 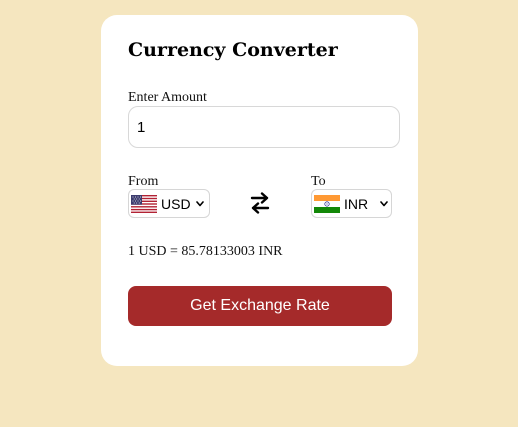 What do you see at coordinates (260, 306) in the screenshot?
I see `get-exchange-rate-button: Get Exchange Rate` at bounding box center [260, 306].